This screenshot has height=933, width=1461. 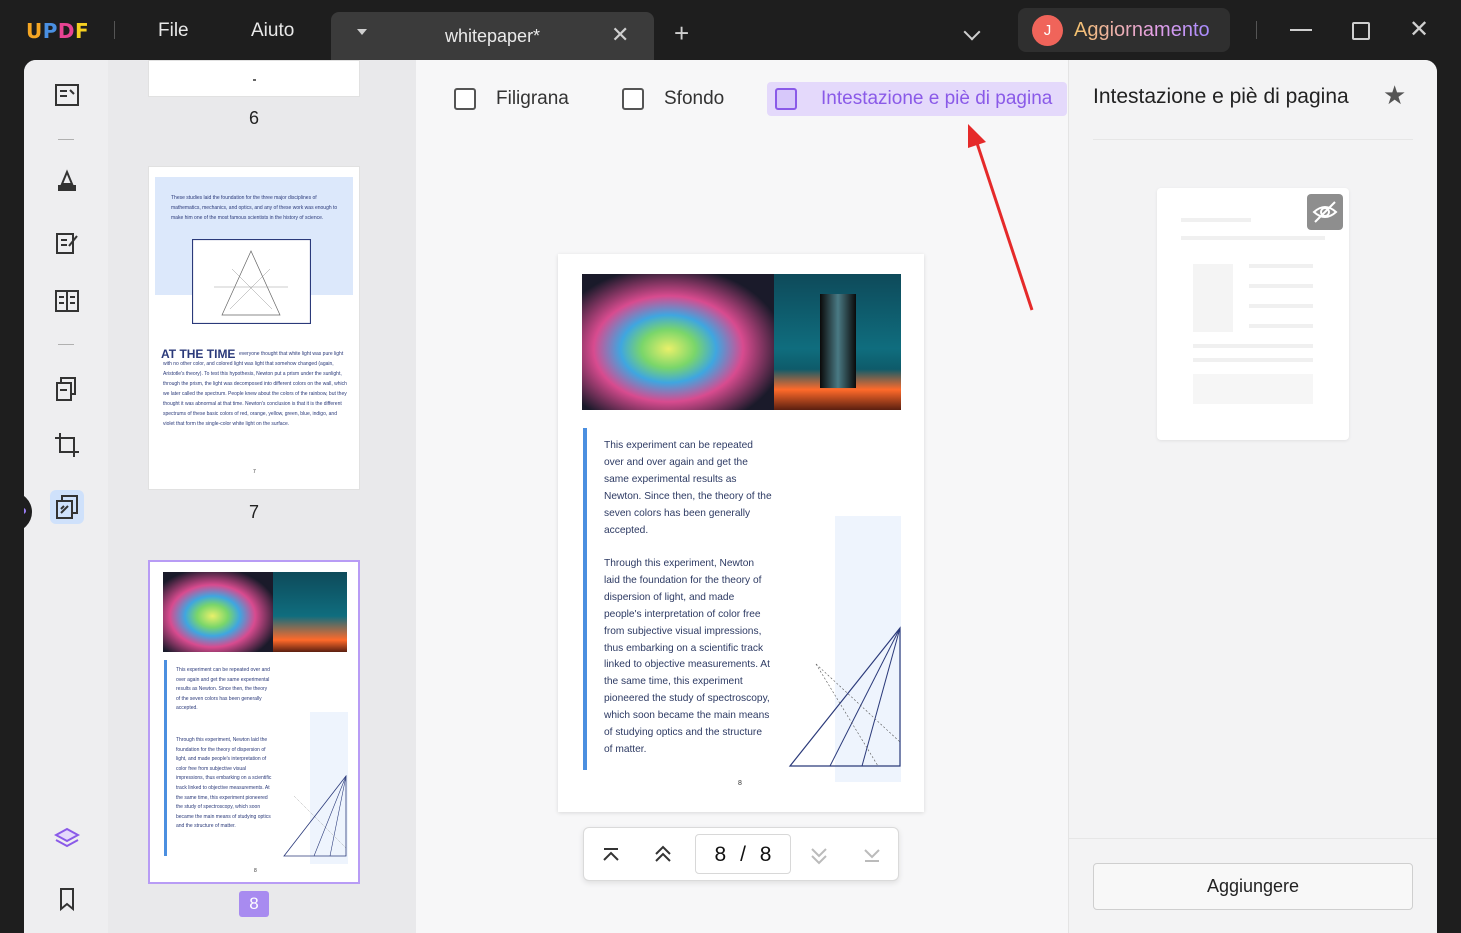 I want to click on menu-help: Aiuto, so click(x=272, y=31).